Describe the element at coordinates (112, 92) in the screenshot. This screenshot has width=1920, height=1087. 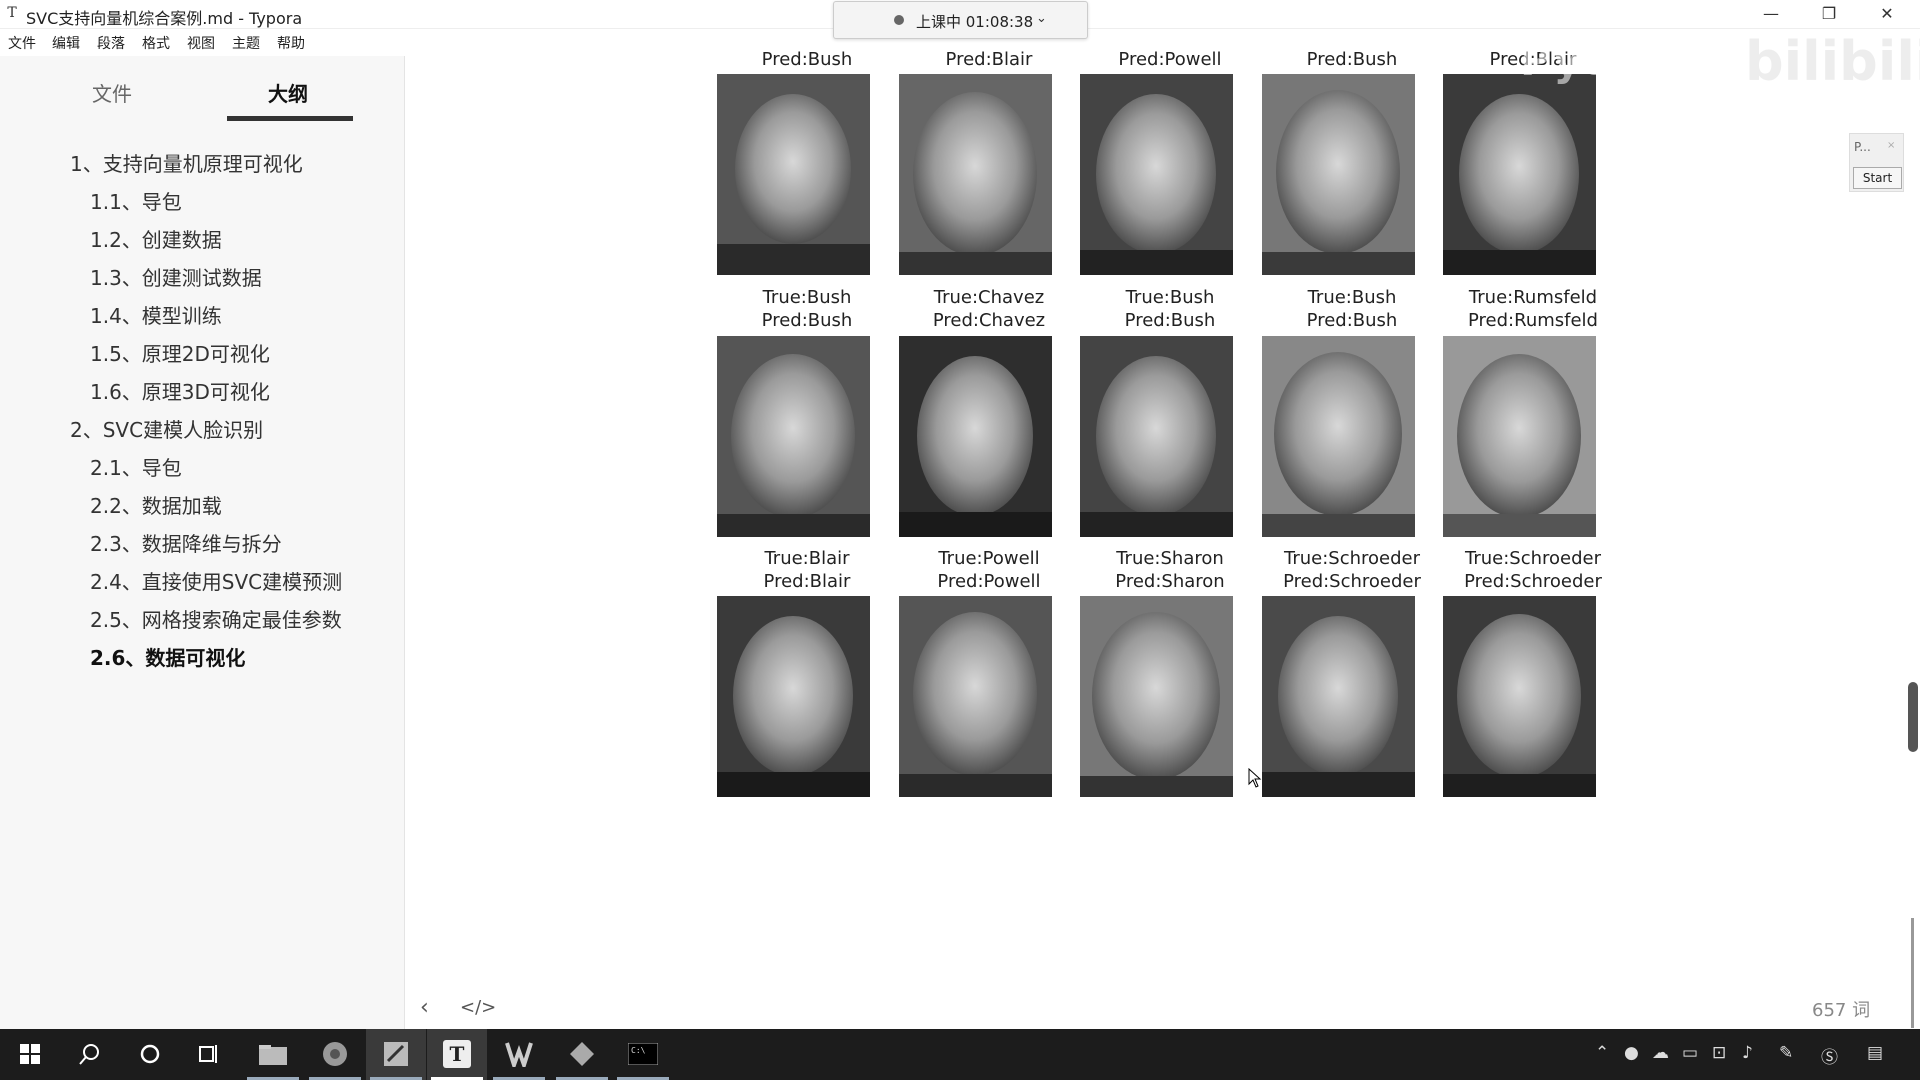
I see `tab-files: 文件` at that location.